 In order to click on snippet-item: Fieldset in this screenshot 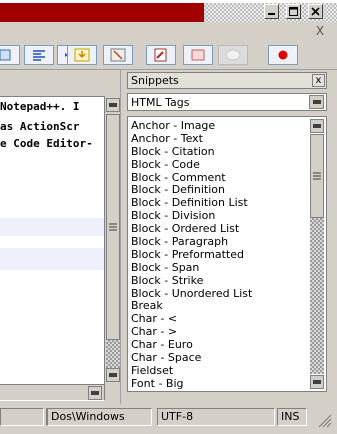, I will do `click(191, 371)`.